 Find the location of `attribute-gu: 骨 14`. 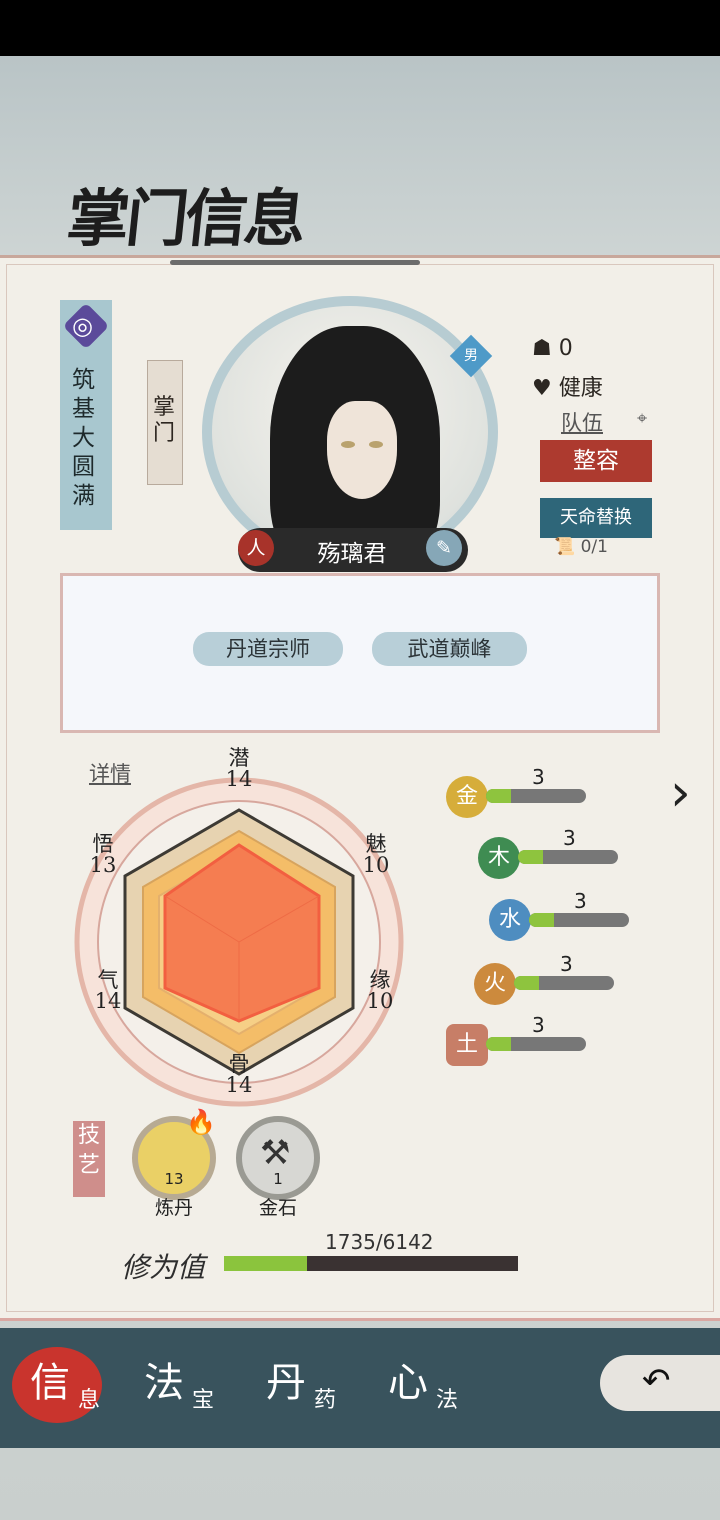

attribute-gu: 骨 14 is located at coordinates (239, 1075).